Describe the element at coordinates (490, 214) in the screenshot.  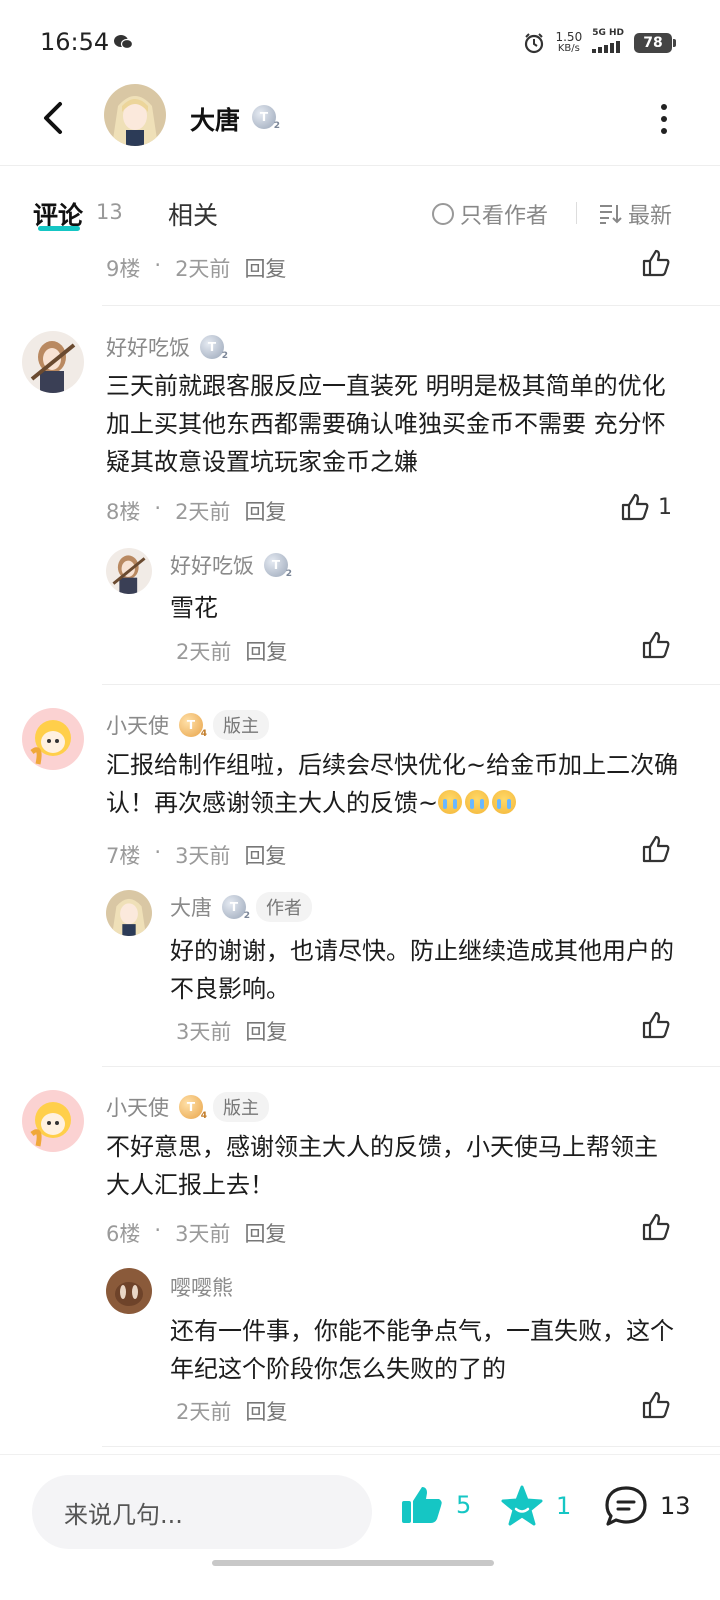
I see `author-only-toggle: 只看作者` at that location.